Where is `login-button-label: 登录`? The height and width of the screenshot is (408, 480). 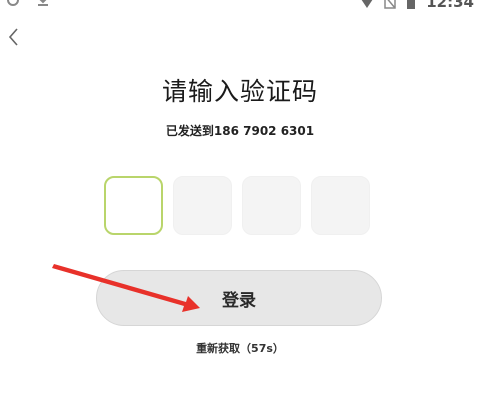
login-button-label: 登录 is located at coordinates (239, 300).